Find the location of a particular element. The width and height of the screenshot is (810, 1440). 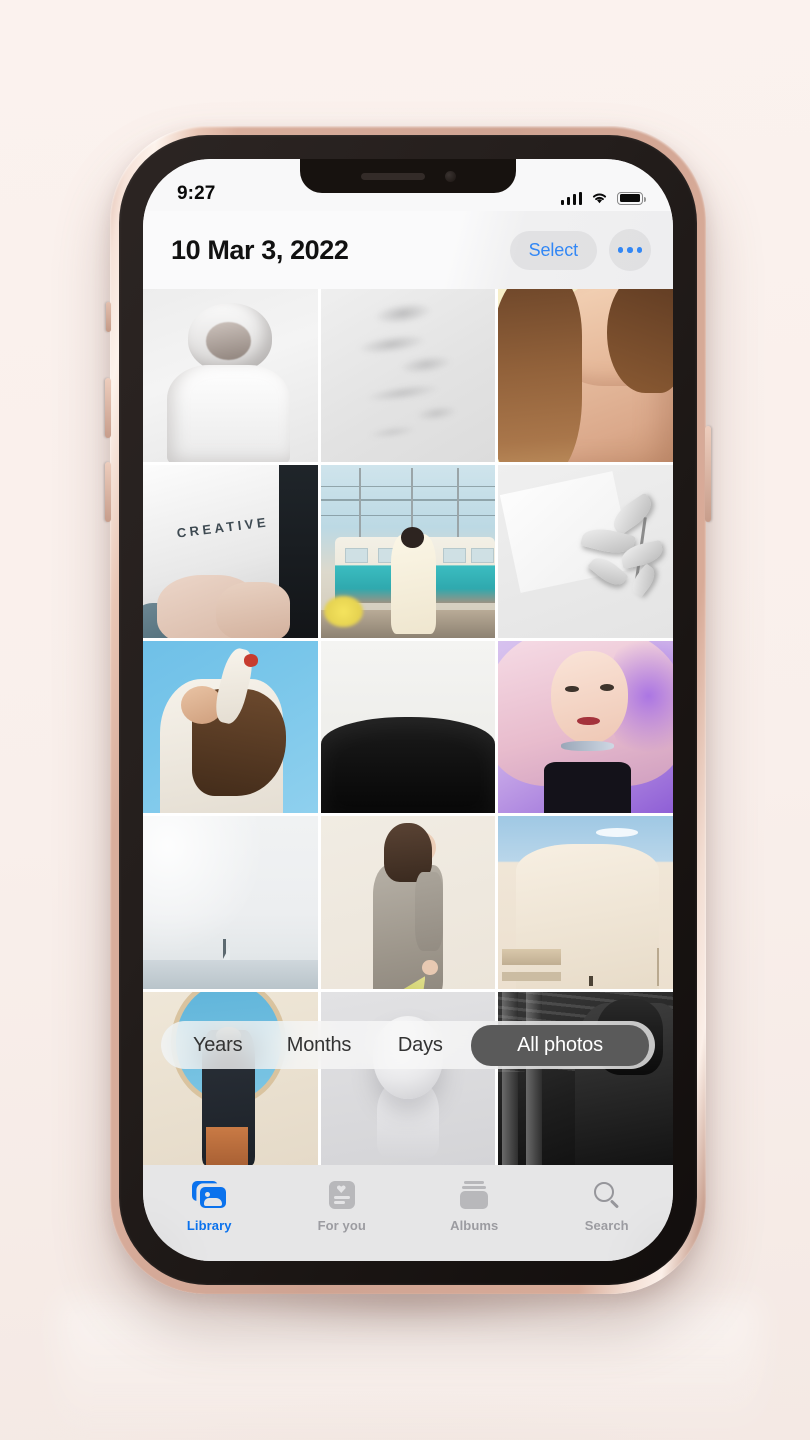

header-actions: Select is located at coordinates (580, 250).